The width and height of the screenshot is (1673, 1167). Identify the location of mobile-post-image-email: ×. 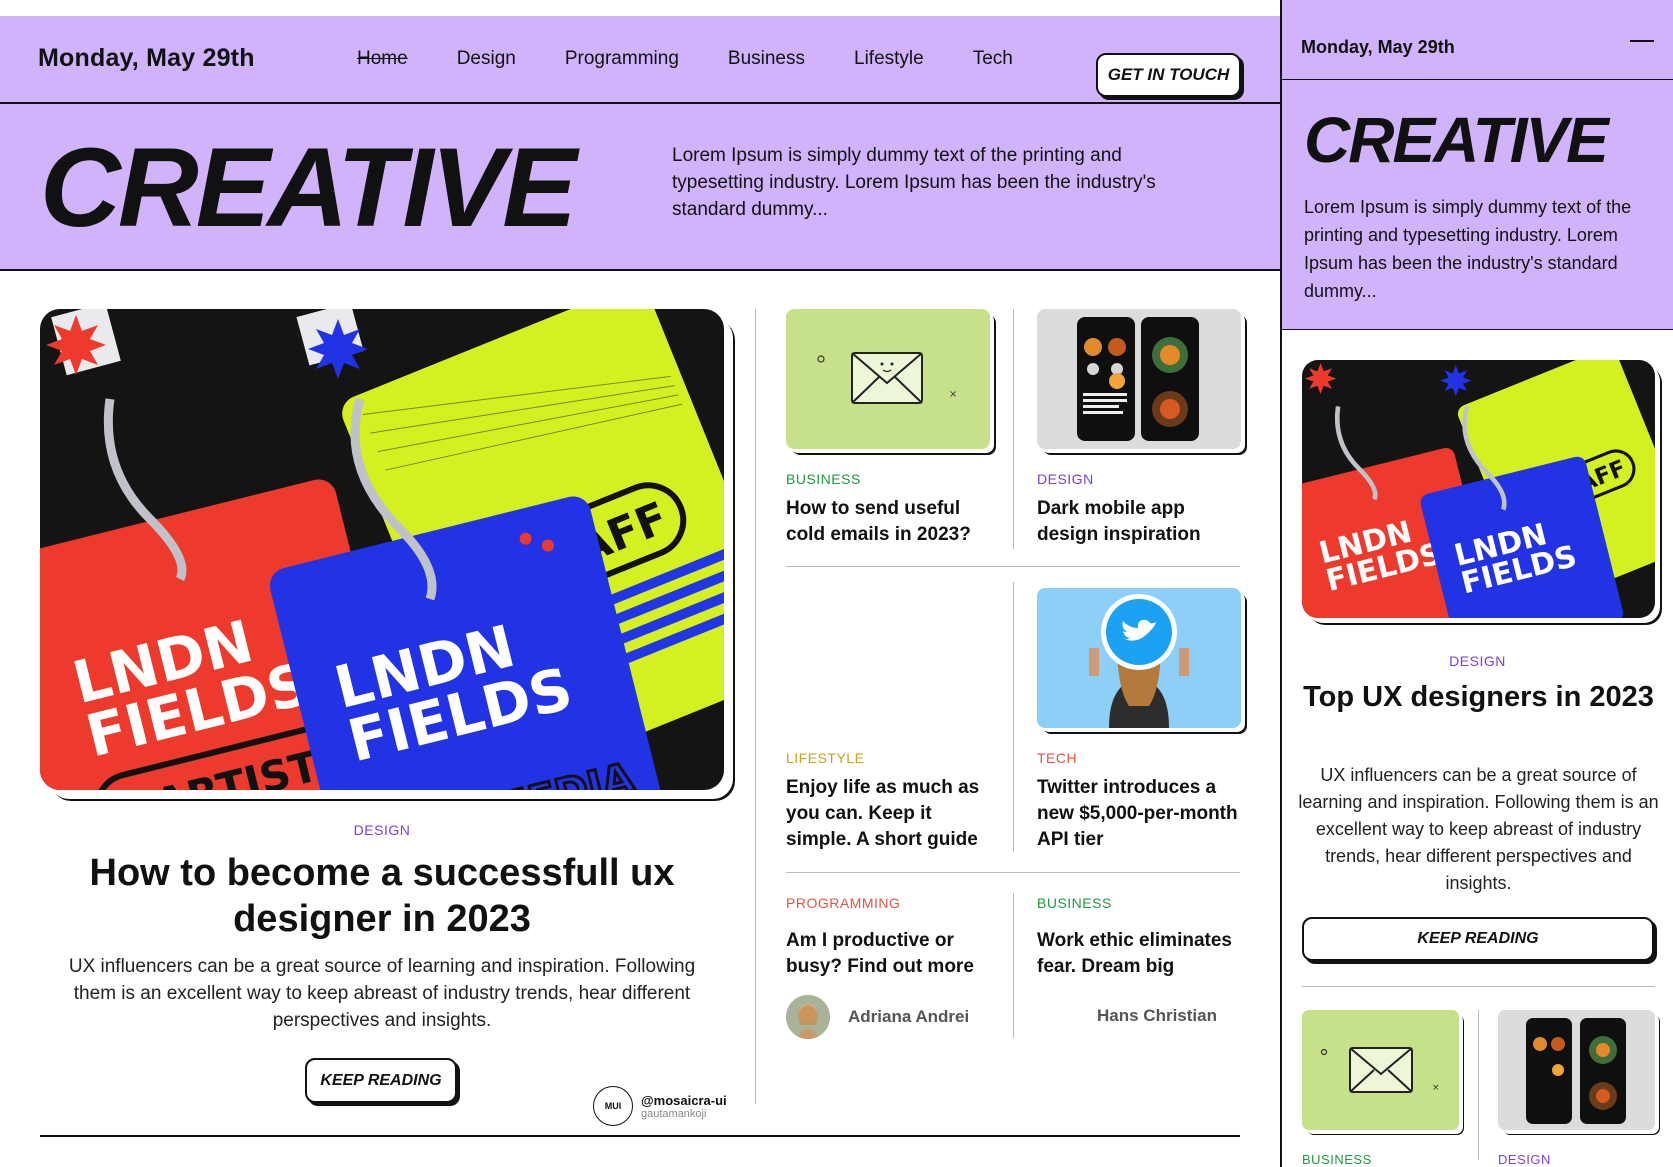
(1380, 1070).